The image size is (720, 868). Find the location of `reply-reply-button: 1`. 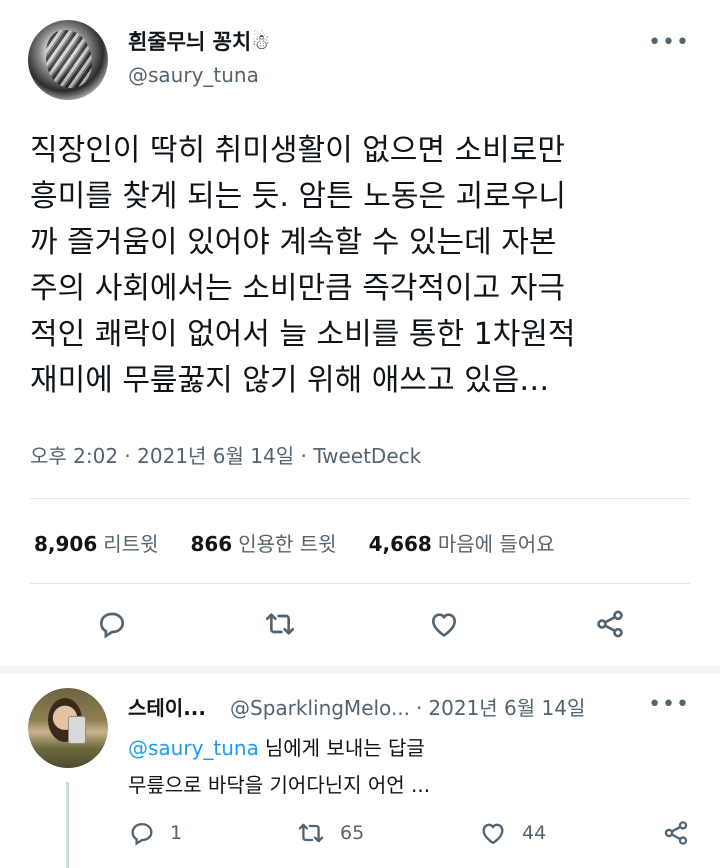

reply-reply-button: 1 is located at coordinates (155, 833).